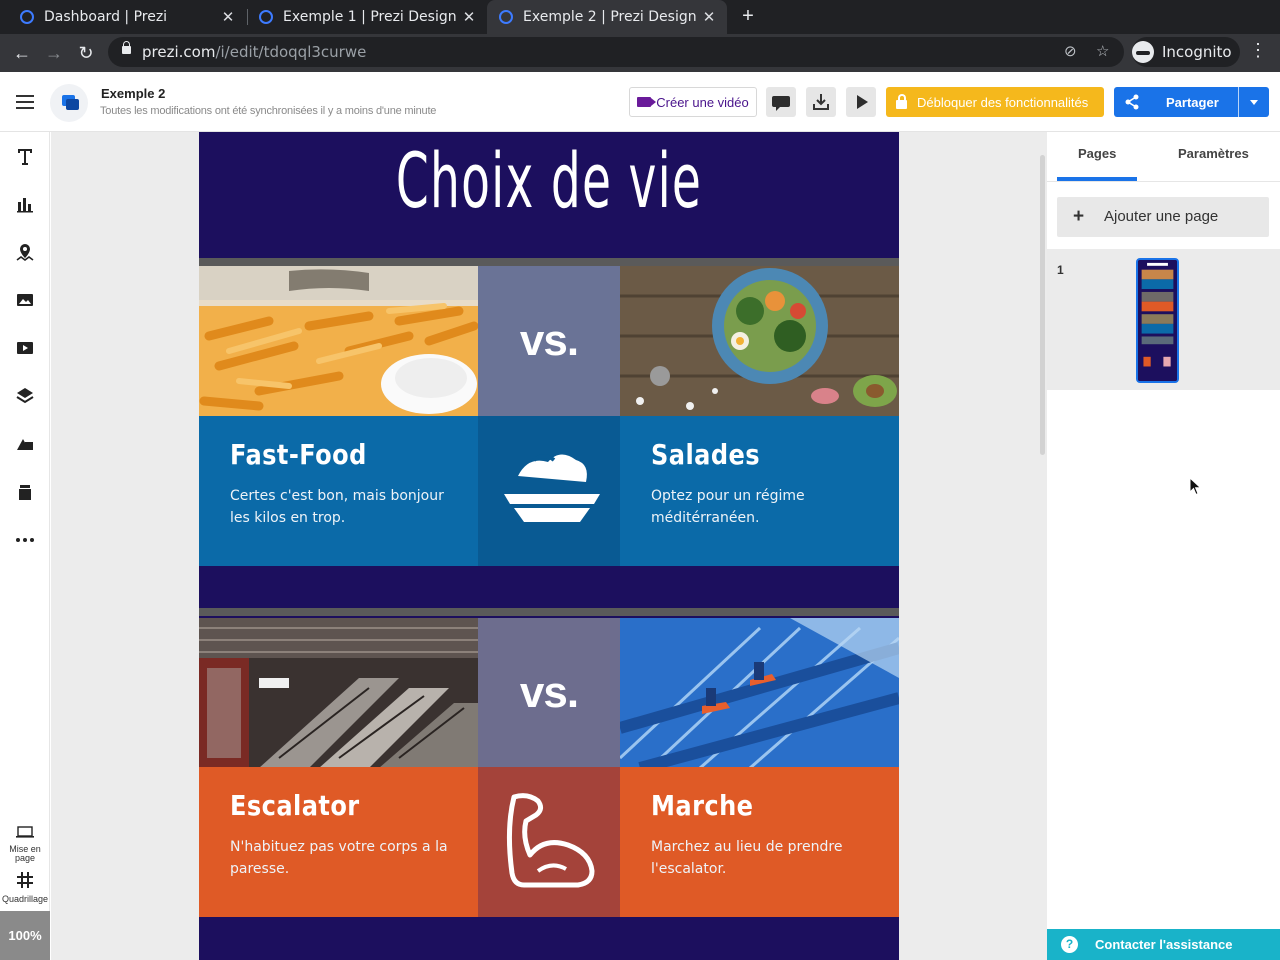  Describe the element at coordinates (25, 300) in the screenshot. I see `image-tool-icon` at that location.